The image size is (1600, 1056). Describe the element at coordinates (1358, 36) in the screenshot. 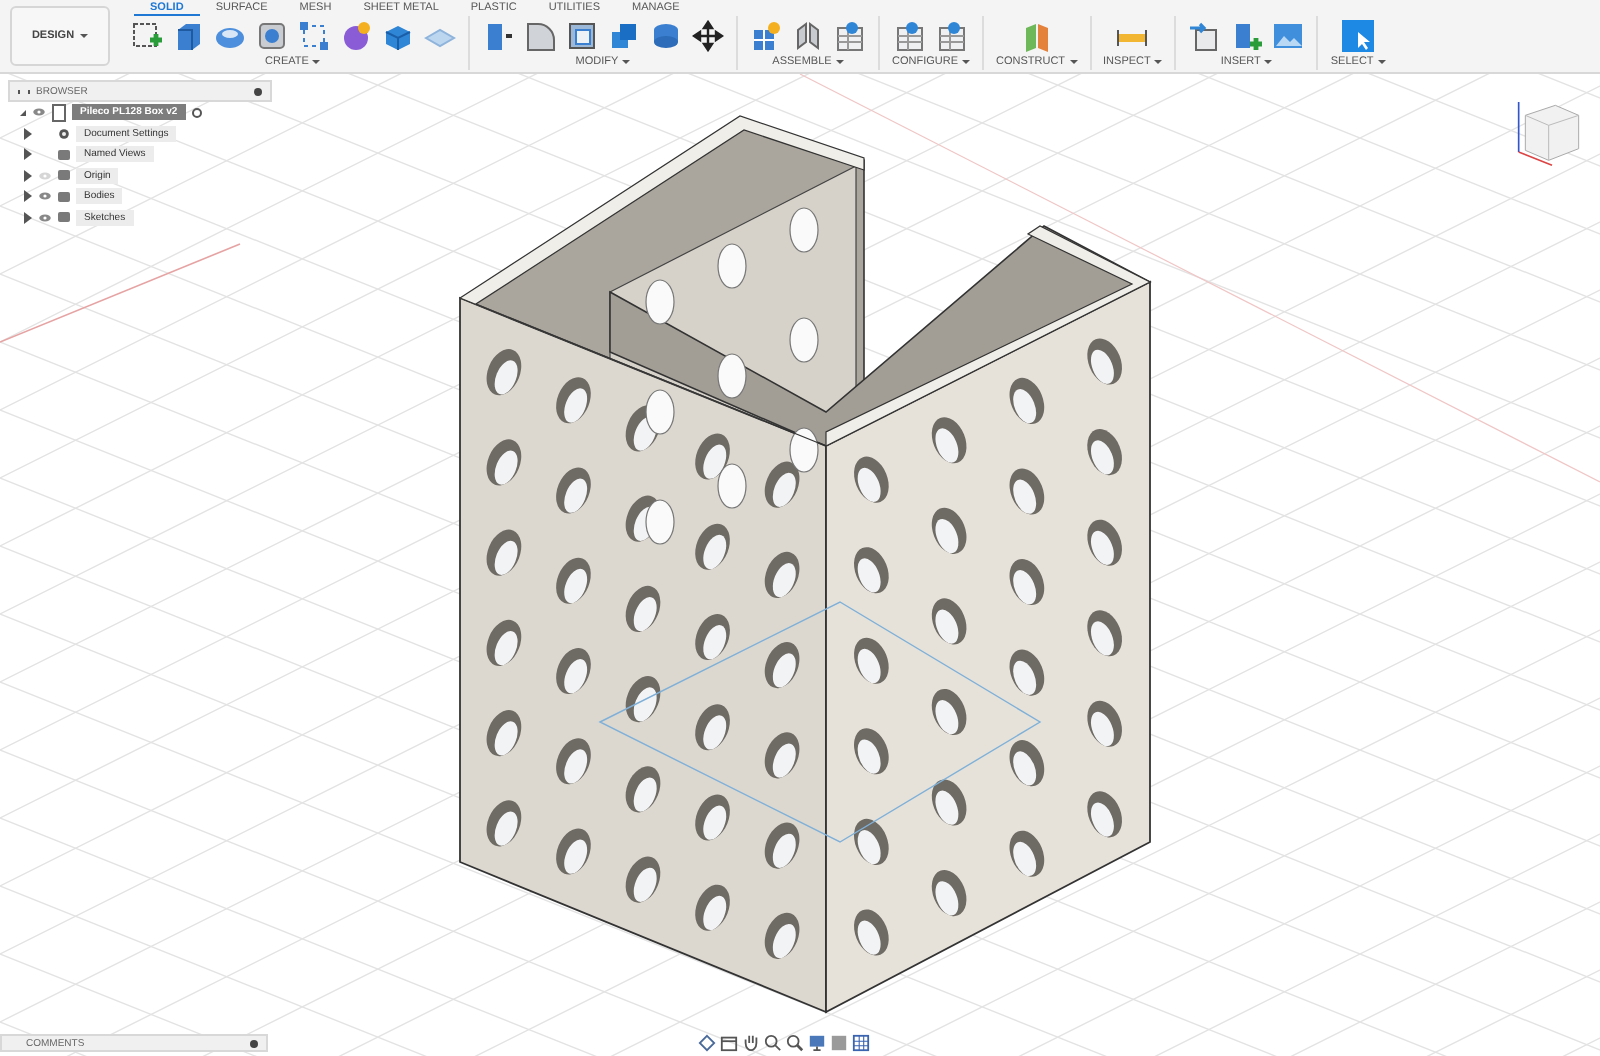

I see `cursor-square-icon` at that location.